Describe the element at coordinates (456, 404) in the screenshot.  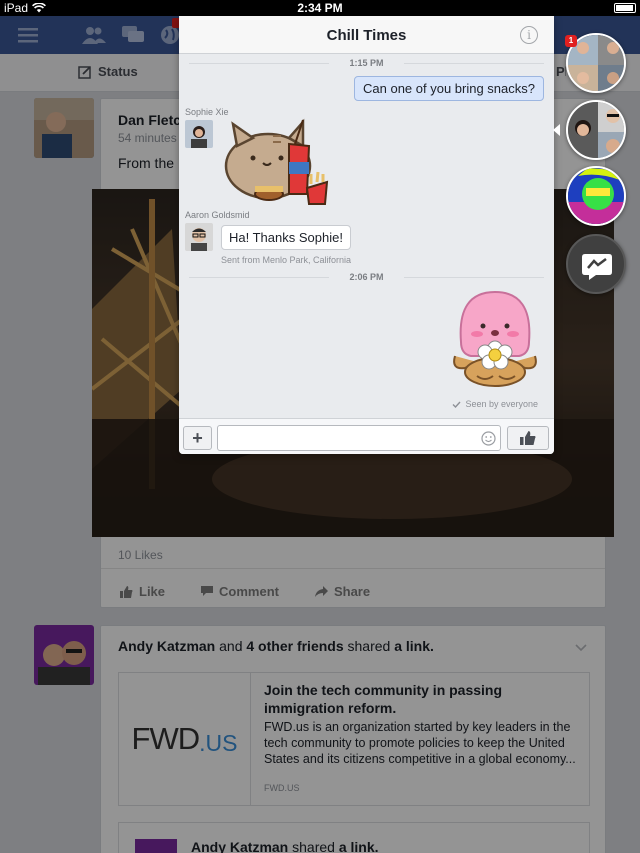
I see `checkmark-icon` at that location.